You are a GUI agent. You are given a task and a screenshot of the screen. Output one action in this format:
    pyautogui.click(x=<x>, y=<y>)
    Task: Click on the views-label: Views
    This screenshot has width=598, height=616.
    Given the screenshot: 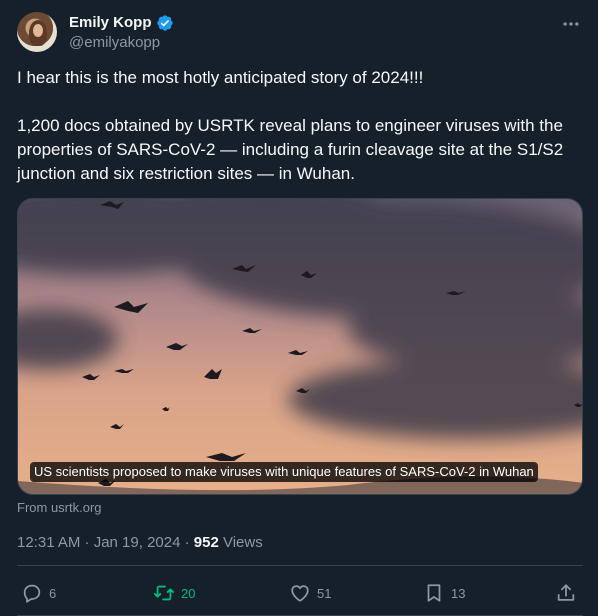 What is the action you would take?
    pyautogui.click(x=240, y=542)
    